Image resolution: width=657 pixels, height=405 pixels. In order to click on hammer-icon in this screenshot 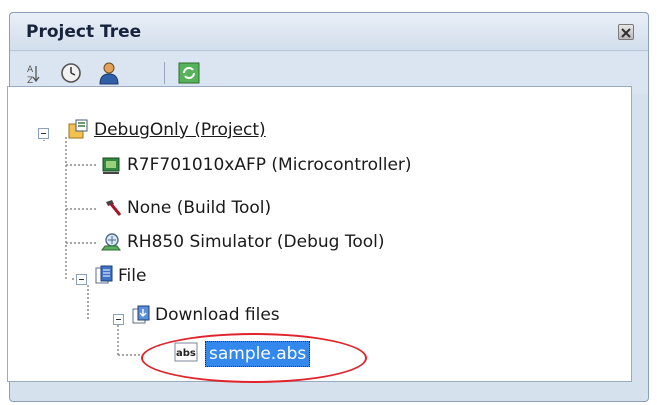, I will do `click(111, 208)`.